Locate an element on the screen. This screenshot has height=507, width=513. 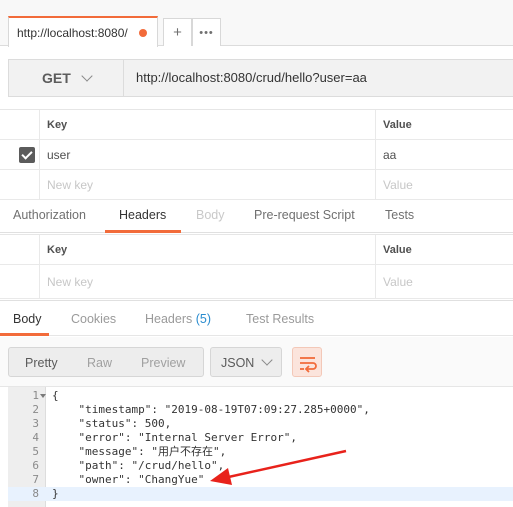
line-number: 6 is located at coordinates (35, 465).